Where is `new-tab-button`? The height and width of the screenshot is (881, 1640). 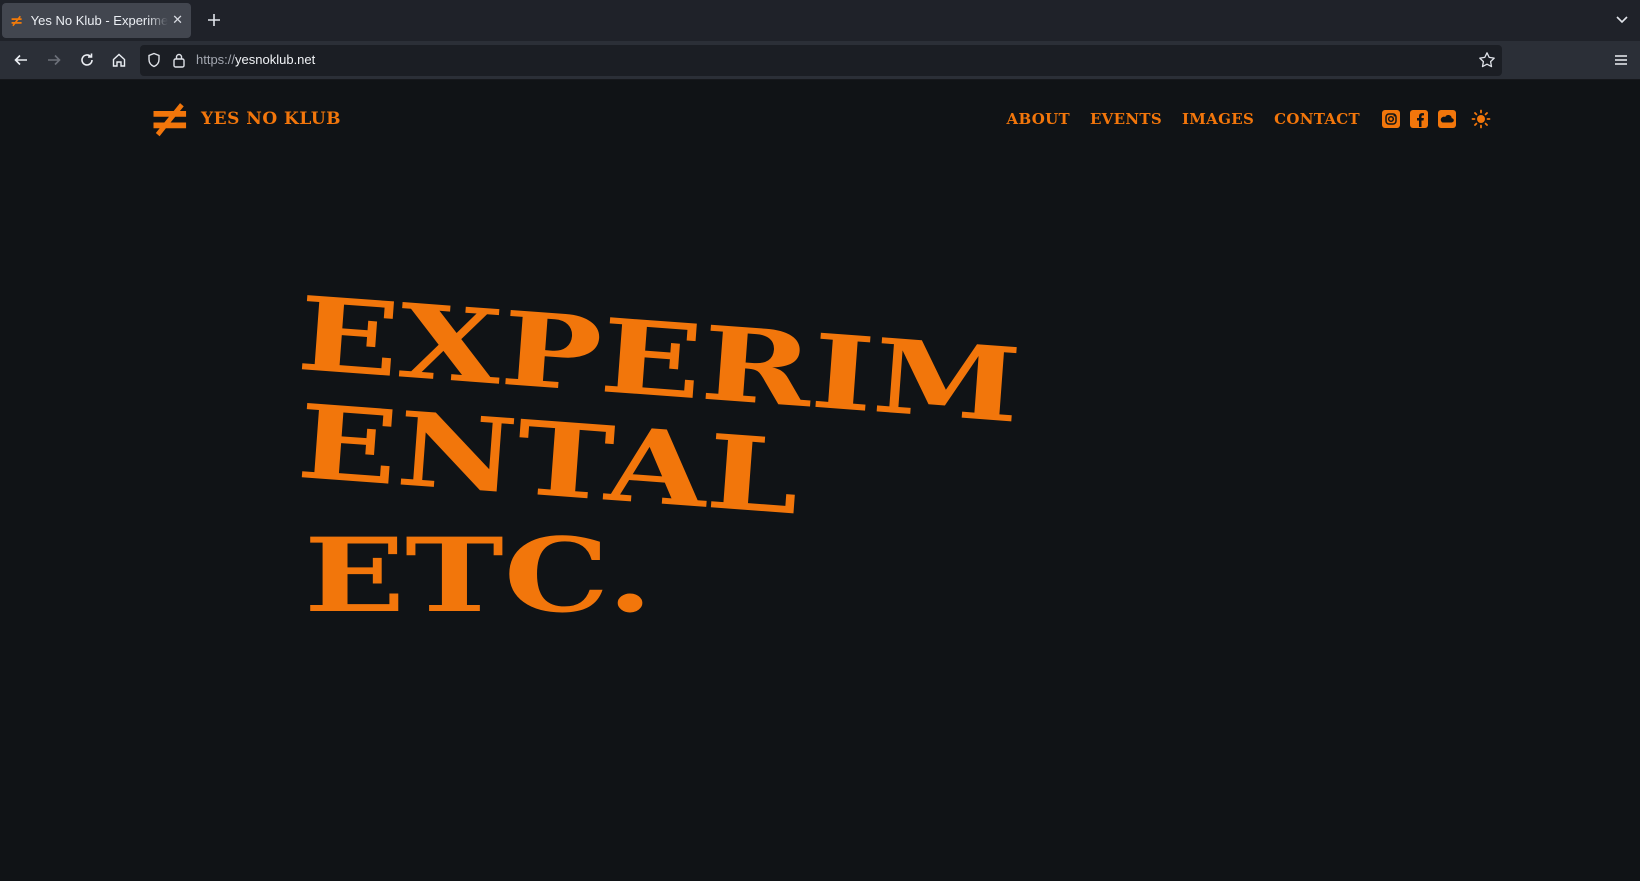
new-tab-button is located at coordinates (214, 20).